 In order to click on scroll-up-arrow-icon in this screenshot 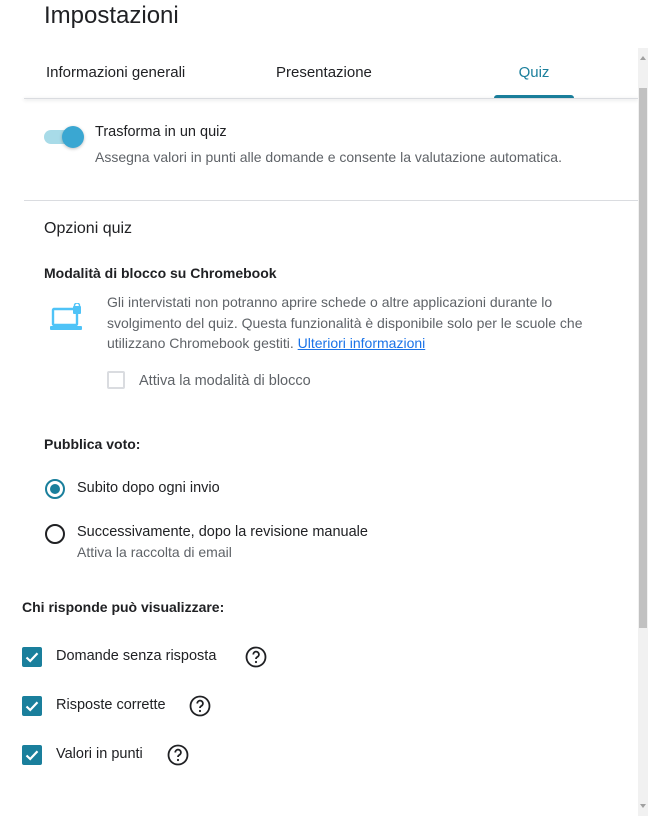, I will do `click(643, 58)`.